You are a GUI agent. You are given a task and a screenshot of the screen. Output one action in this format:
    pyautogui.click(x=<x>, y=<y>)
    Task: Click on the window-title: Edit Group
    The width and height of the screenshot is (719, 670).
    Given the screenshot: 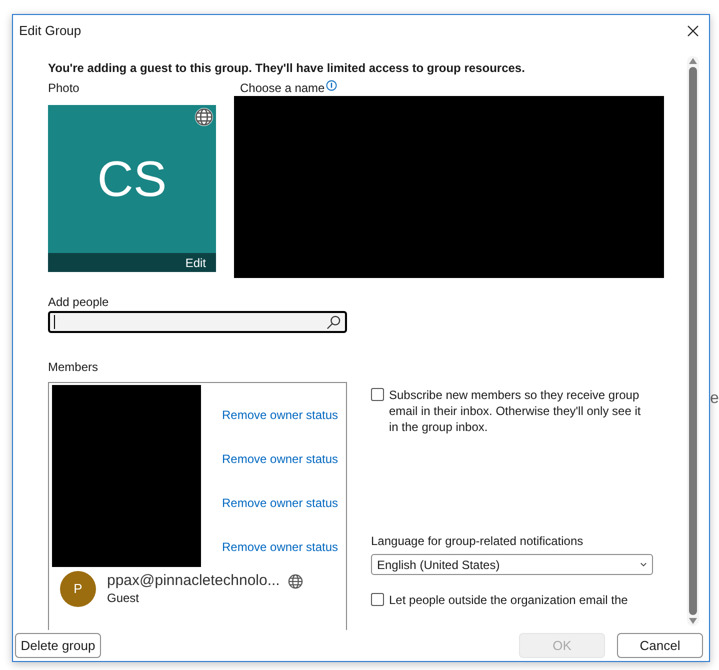 What is the action you would take?
    pyautogui.click(x=50, y=31)
    